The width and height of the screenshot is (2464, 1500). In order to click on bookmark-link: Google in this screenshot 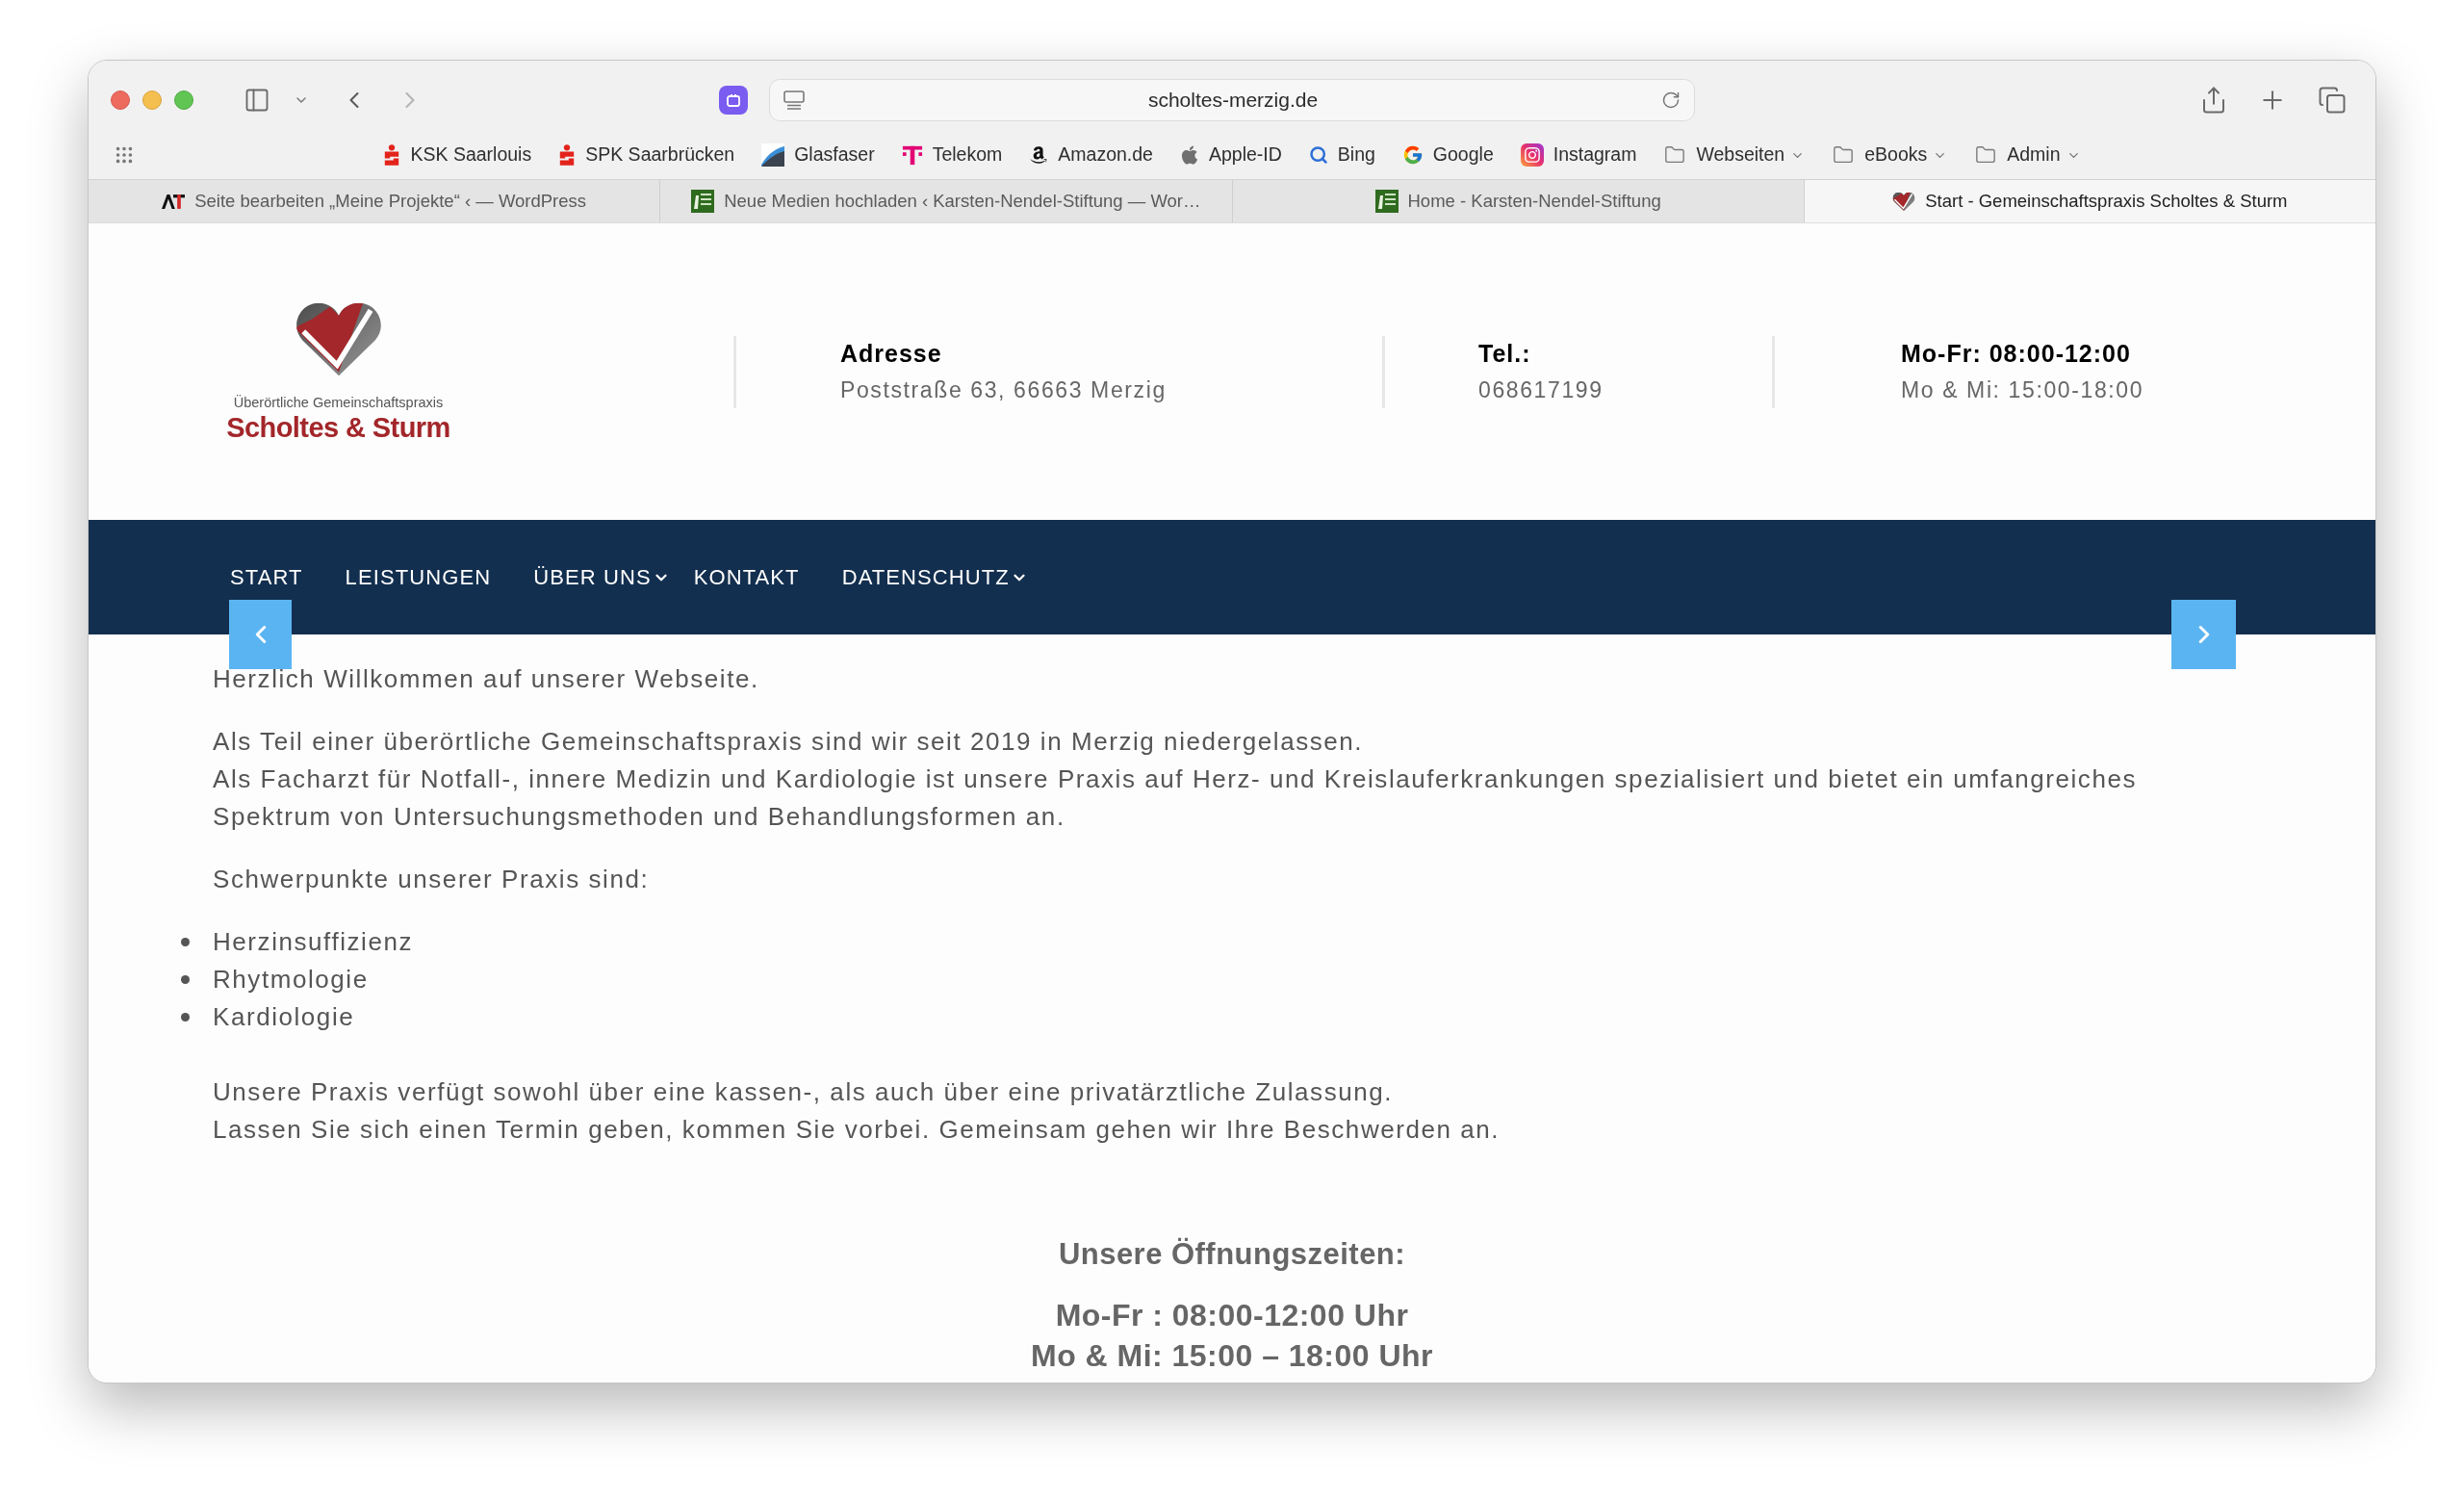, I will do `click(1447, 155)`.